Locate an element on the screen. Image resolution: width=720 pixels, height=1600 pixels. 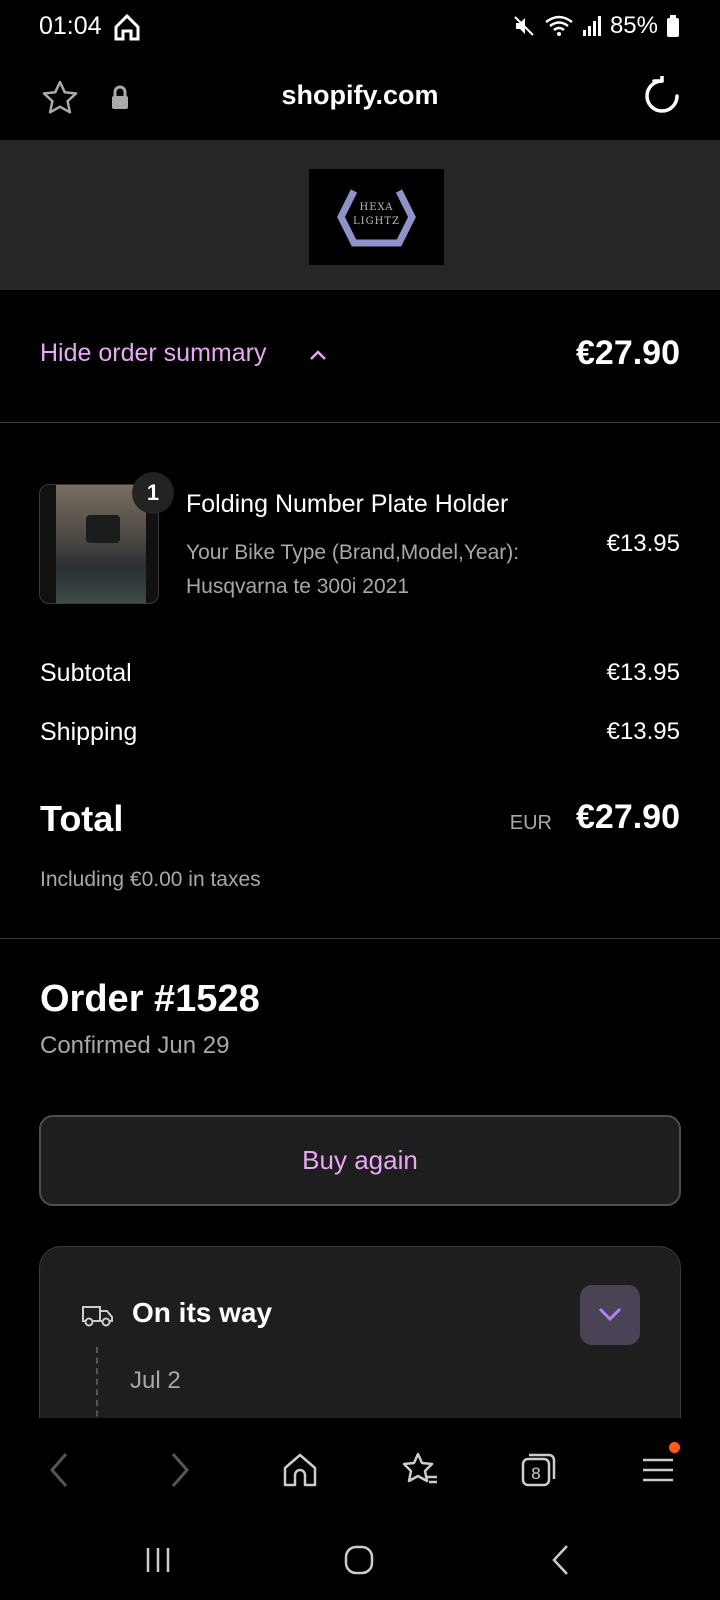
subtotal-value: €13.95 is located at coordinates (643, 672).